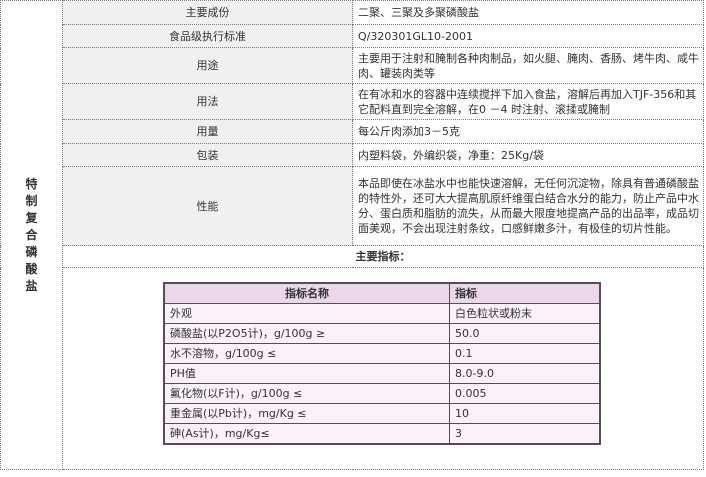 Image resolution: width=706 pixels, height=477 pixels. I want to click on table-row: 重金属(以Pb计)，mg/Kg ≤ 10, so click(382, 413).